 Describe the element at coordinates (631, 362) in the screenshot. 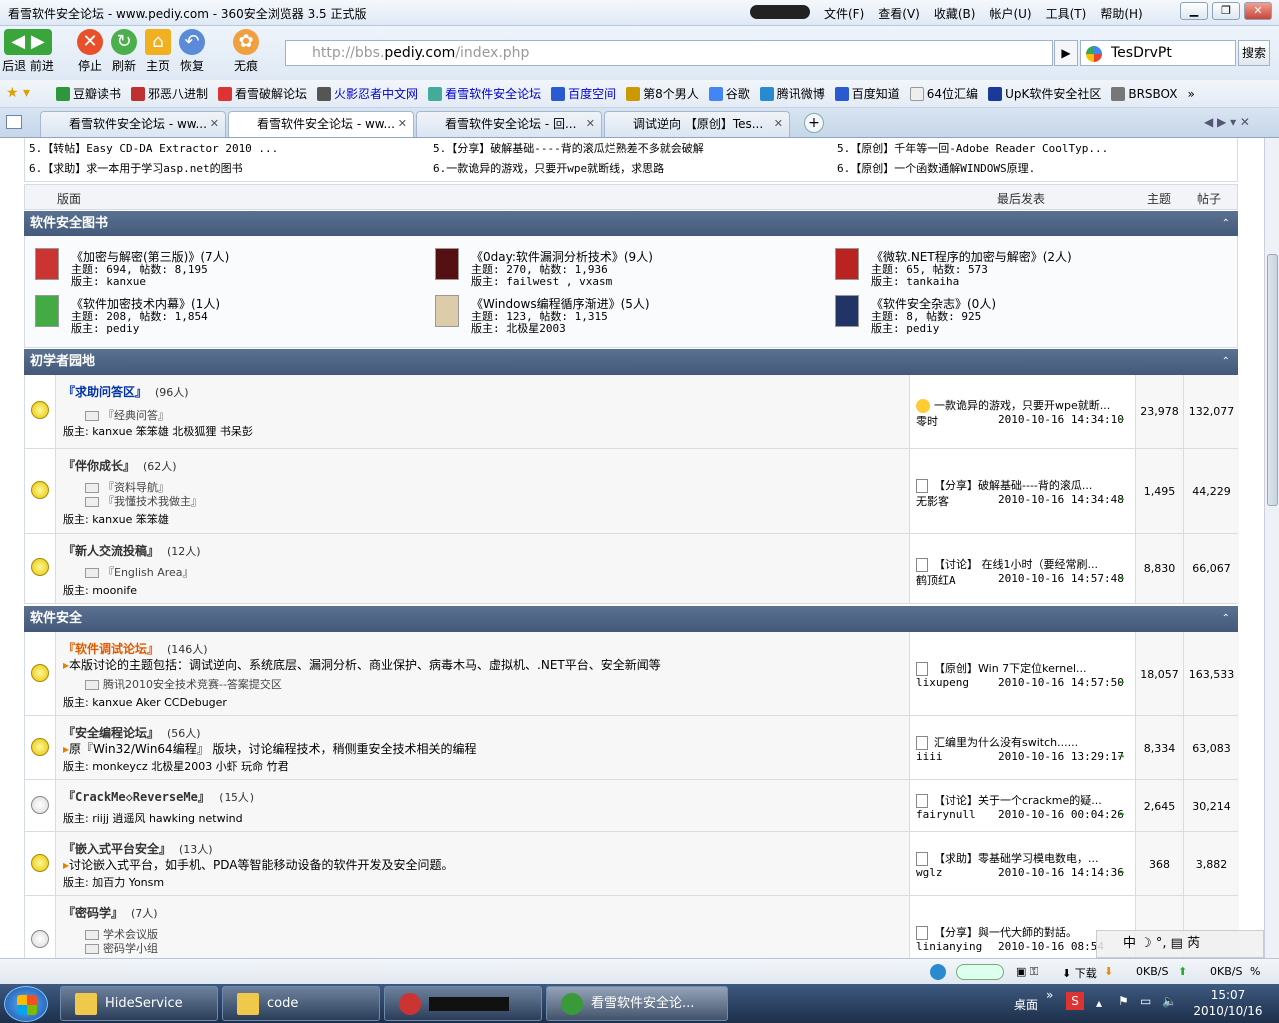

I see `section-header-beginner: 初学者园地 ⌃` at that location.